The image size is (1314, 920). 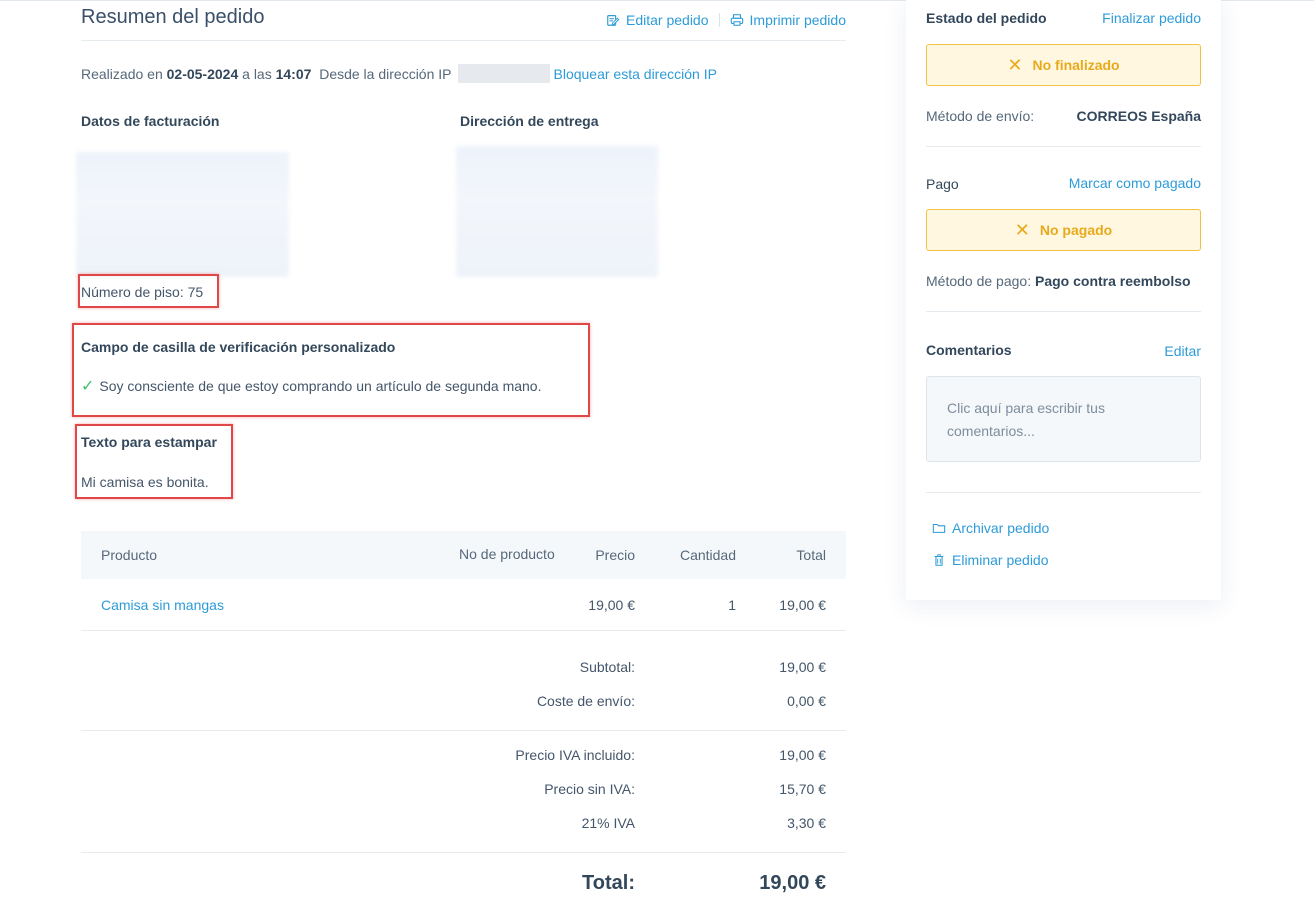 What do you see at coordinates (507, 554) in the screenshot?
I see `col-sku: No de producto` at bounding box center [507, 554].